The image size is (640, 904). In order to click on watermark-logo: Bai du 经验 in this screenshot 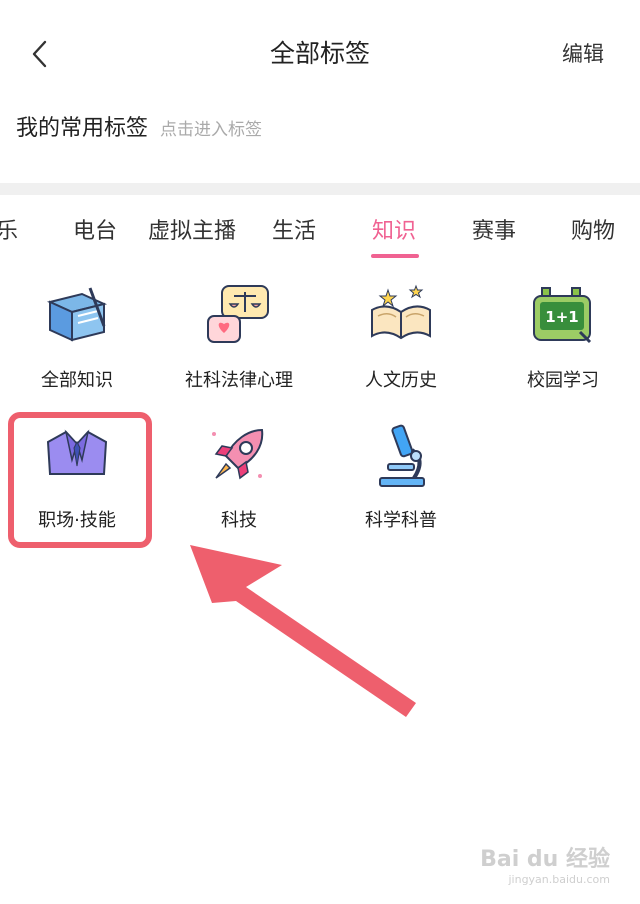, I will do `click(545, 859)`.